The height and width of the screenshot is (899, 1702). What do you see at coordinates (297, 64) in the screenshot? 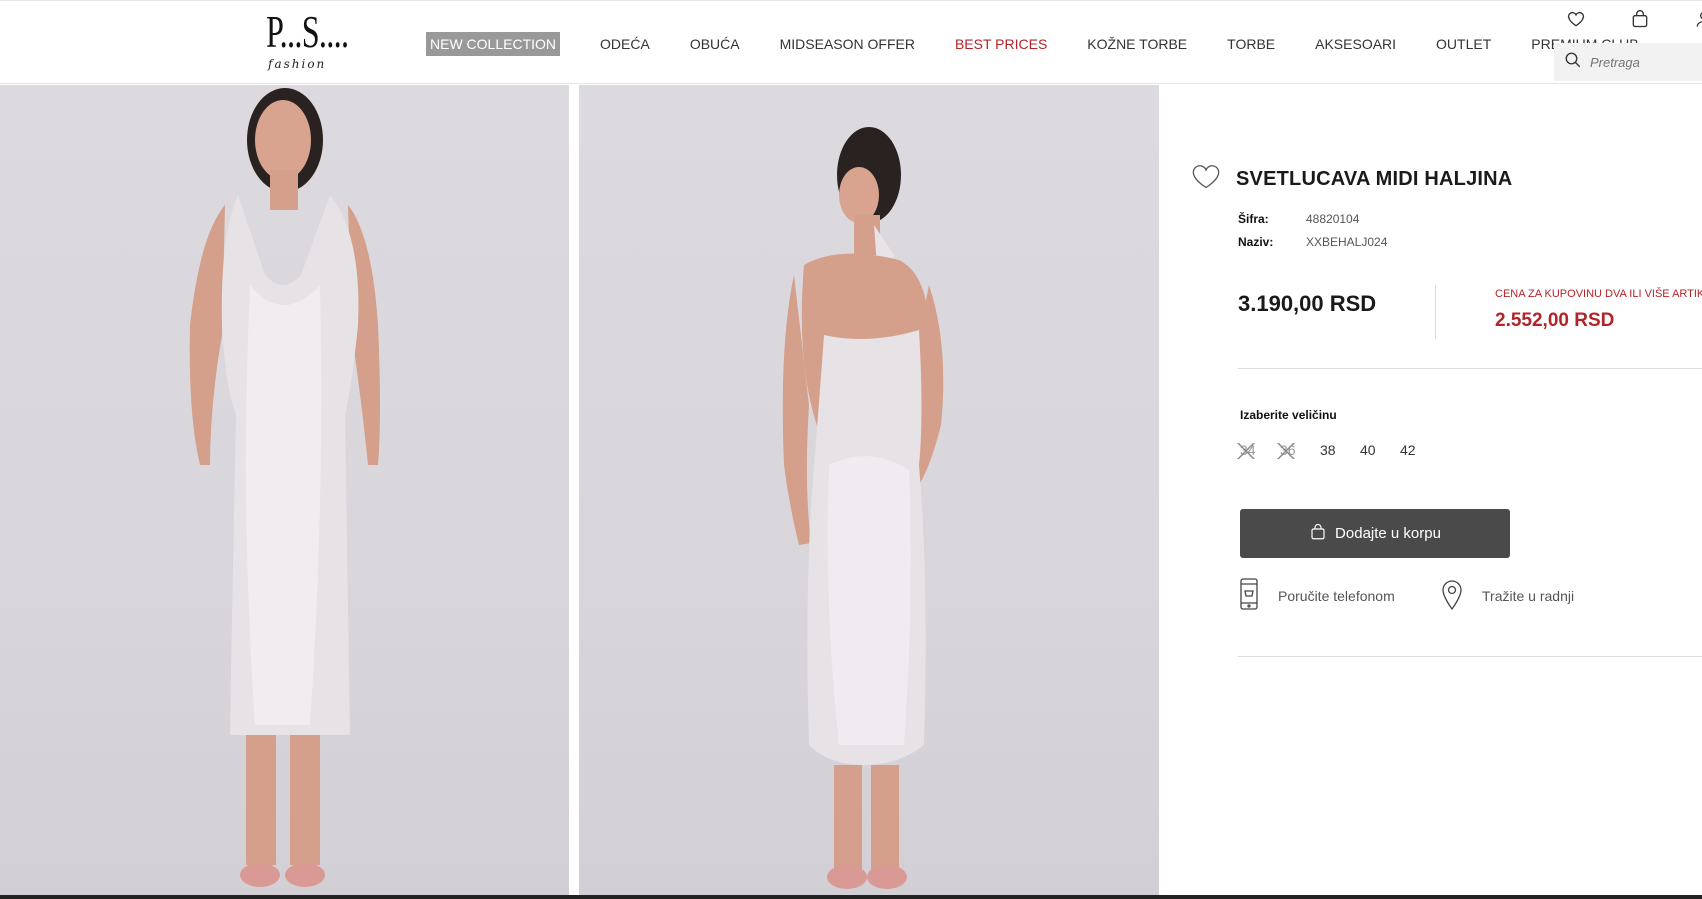
I see `logo-subtext: fashion` at bounding box center [297, 64].